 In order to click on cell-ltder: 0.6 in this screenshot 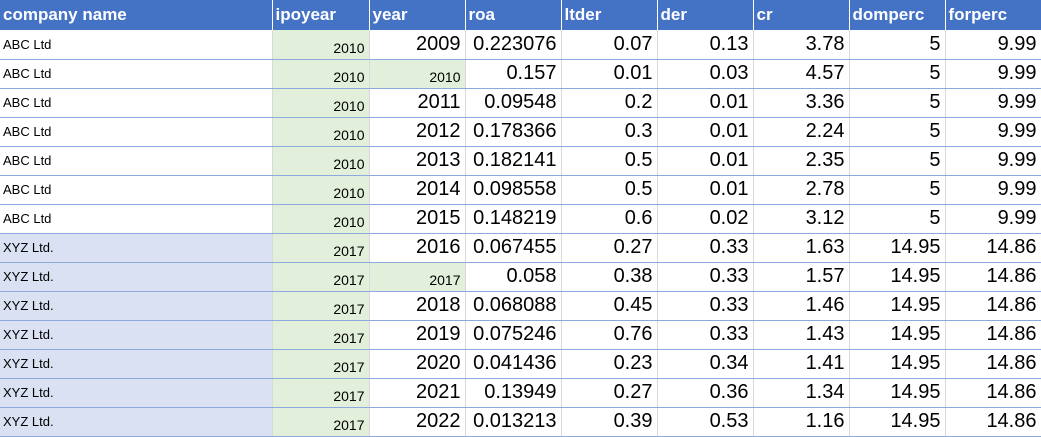, I will do `click(609, 219)`.